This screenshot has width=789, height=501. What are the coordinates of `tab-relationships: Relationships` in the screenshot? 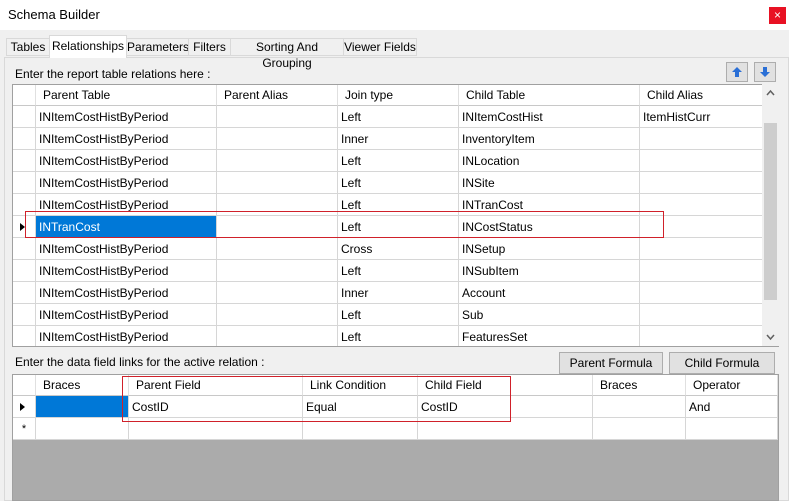 It's located at (88, 46).